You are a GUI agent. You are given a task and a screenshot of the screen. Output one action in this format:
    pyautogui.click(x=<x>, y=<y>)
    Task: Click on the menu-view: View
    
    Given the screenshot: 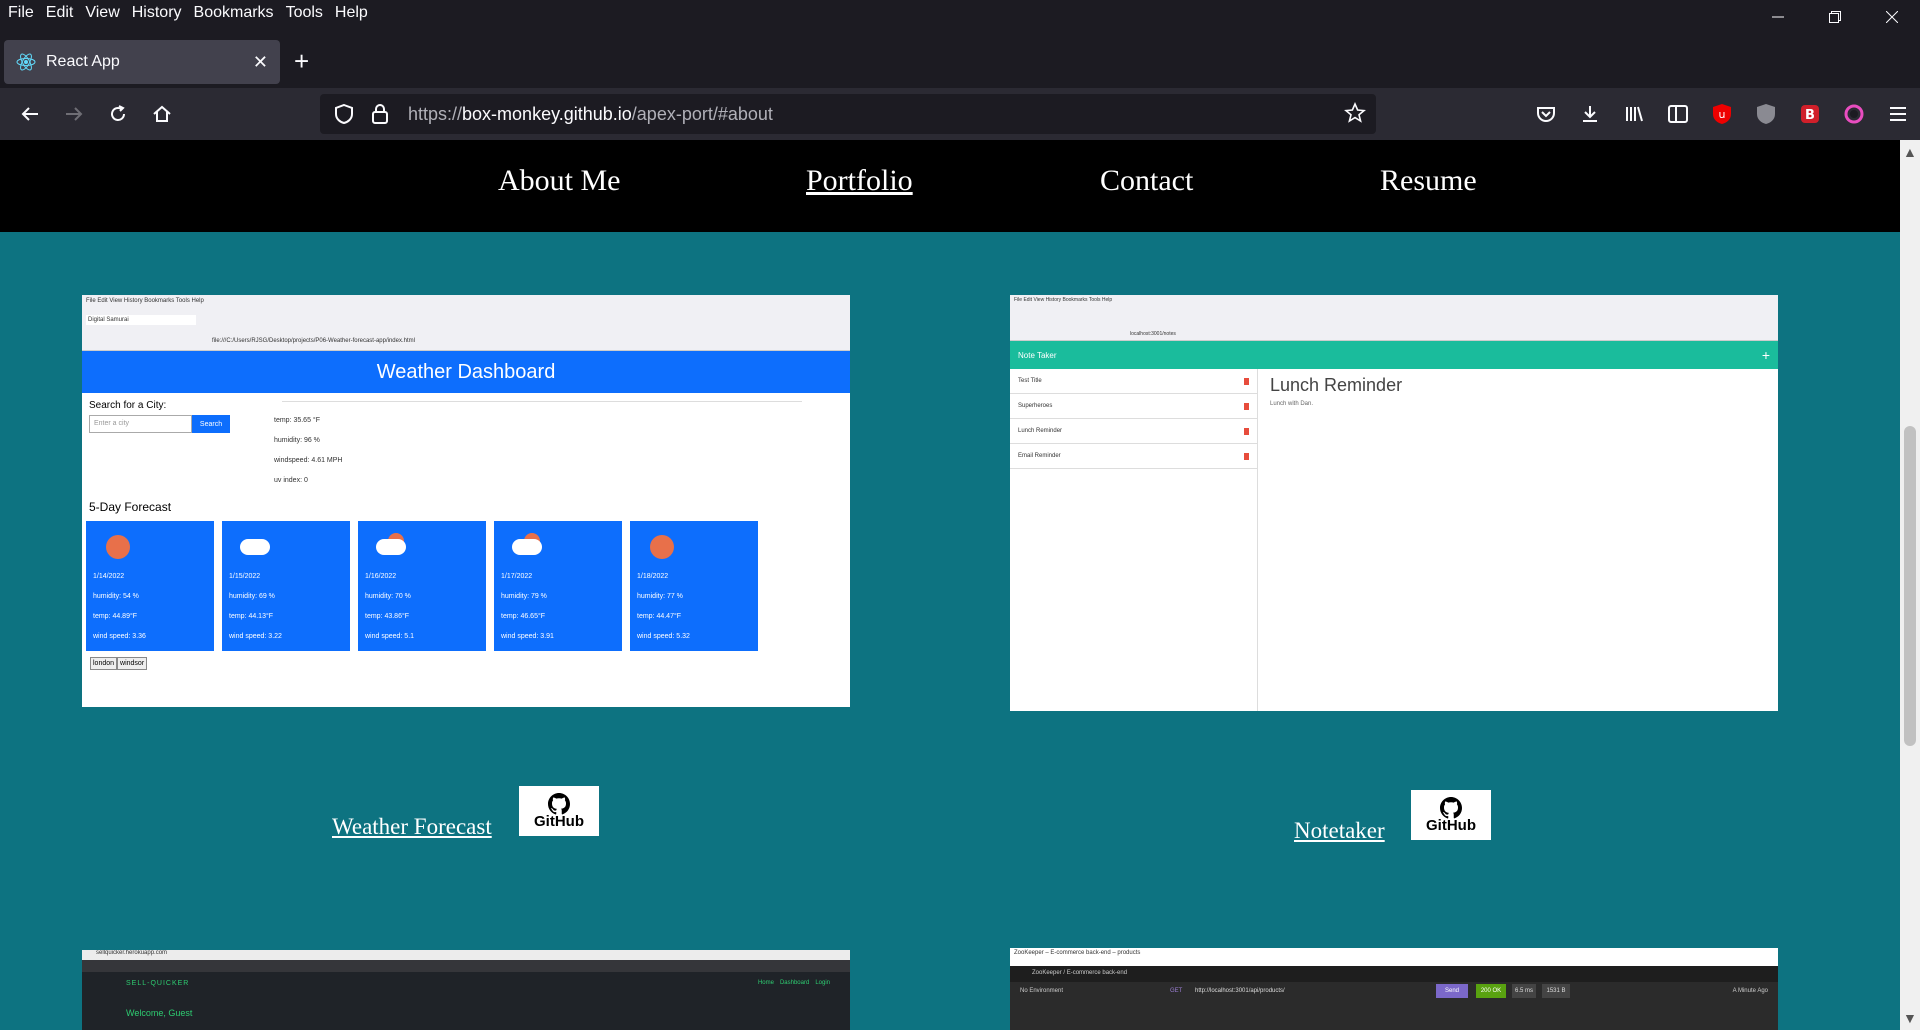 What is the action you would take?
    pyautogui.click(x=102, y=13)
    